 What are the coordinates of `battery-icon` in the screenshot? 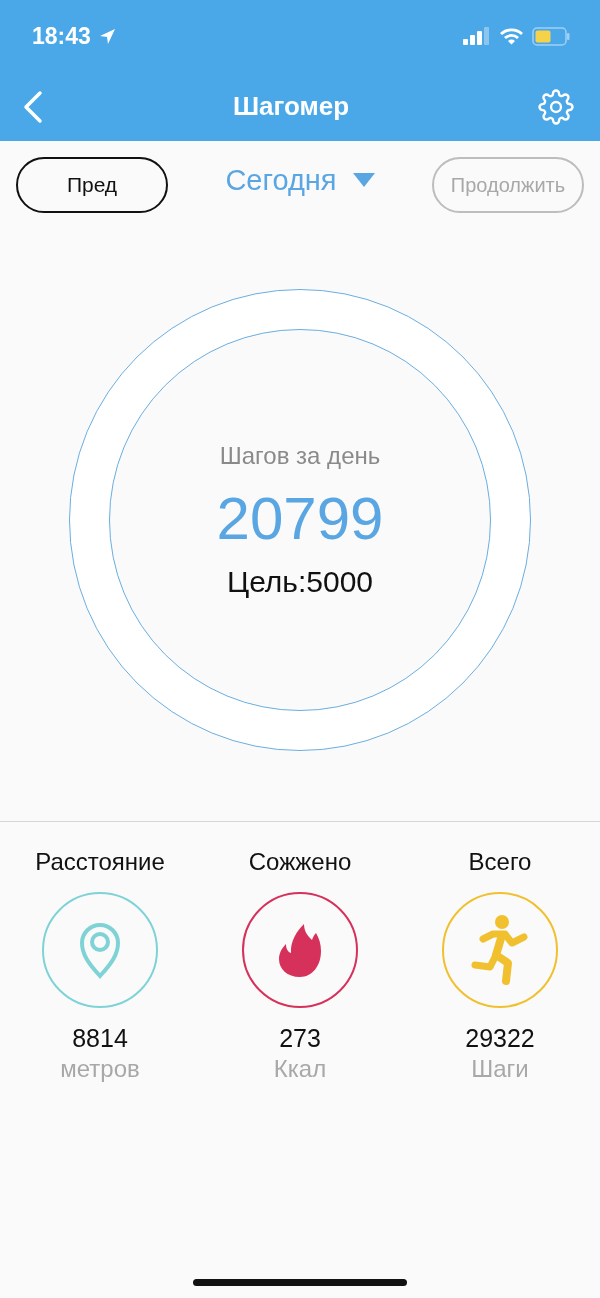 It's located at (551, 36).